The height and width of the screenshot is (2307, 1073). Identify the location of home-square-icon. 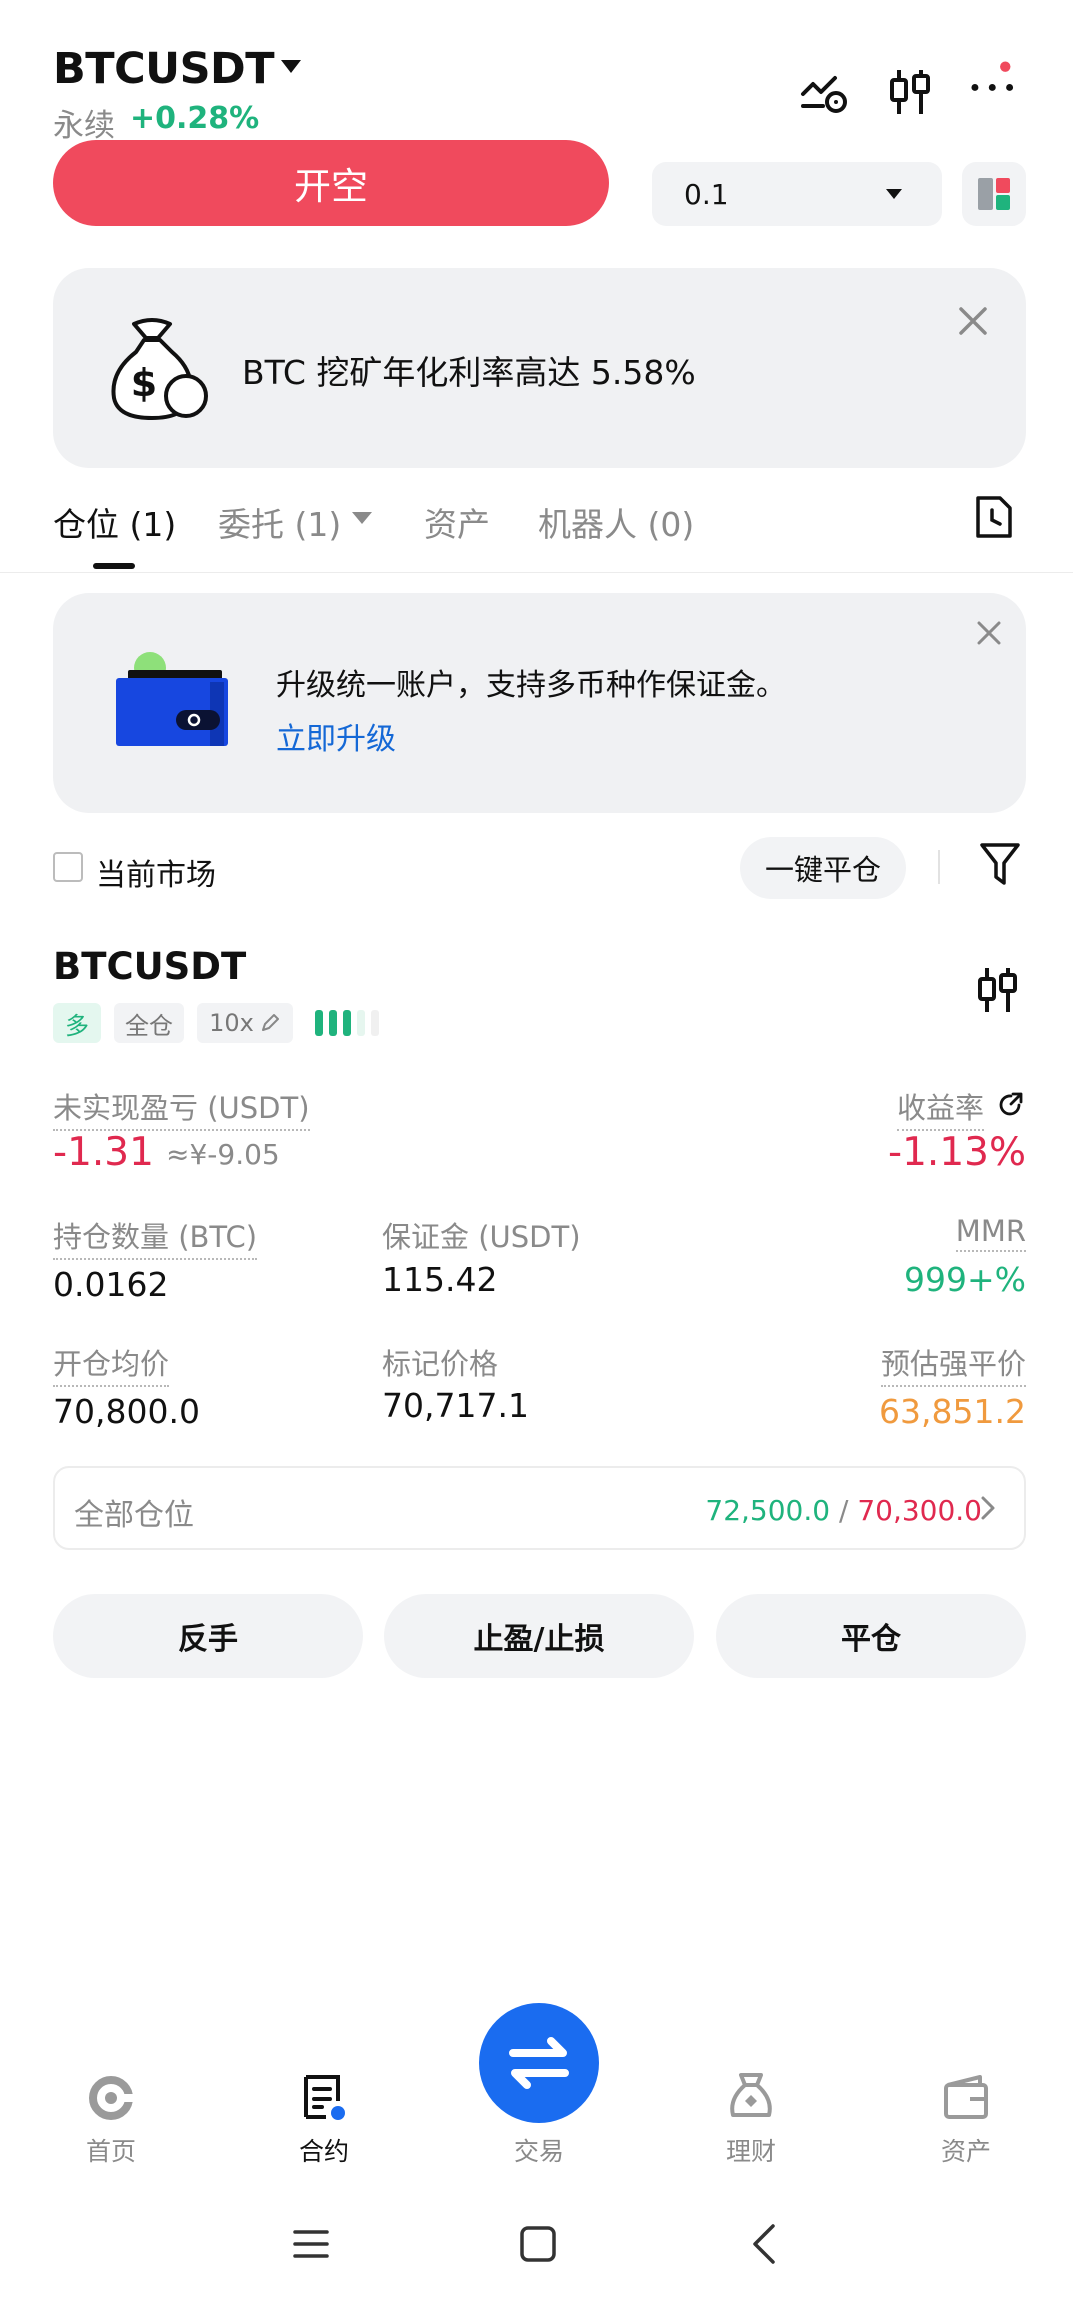
(538, 2244).